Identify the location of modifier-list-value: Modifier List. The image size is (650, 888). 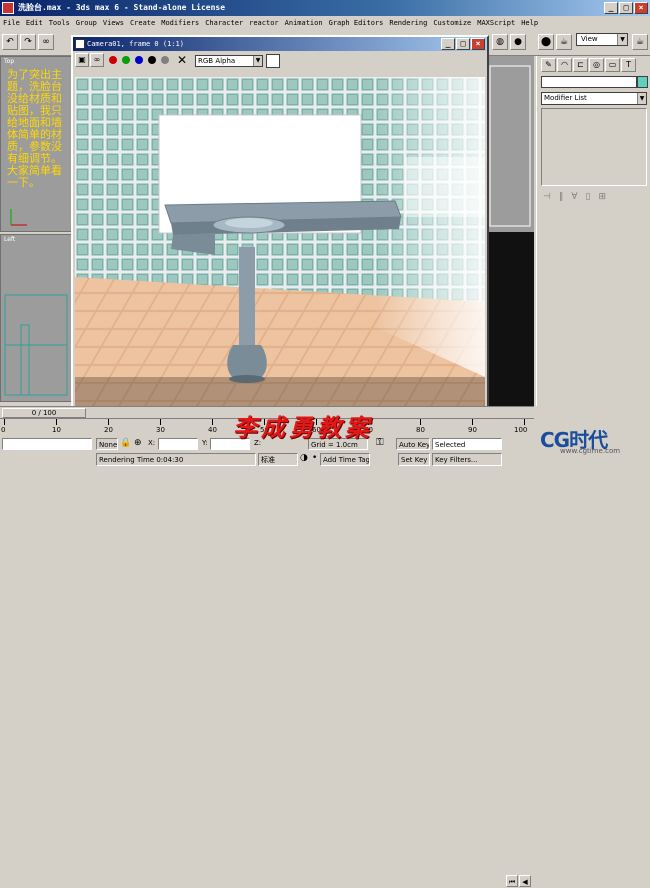
(565, 98).